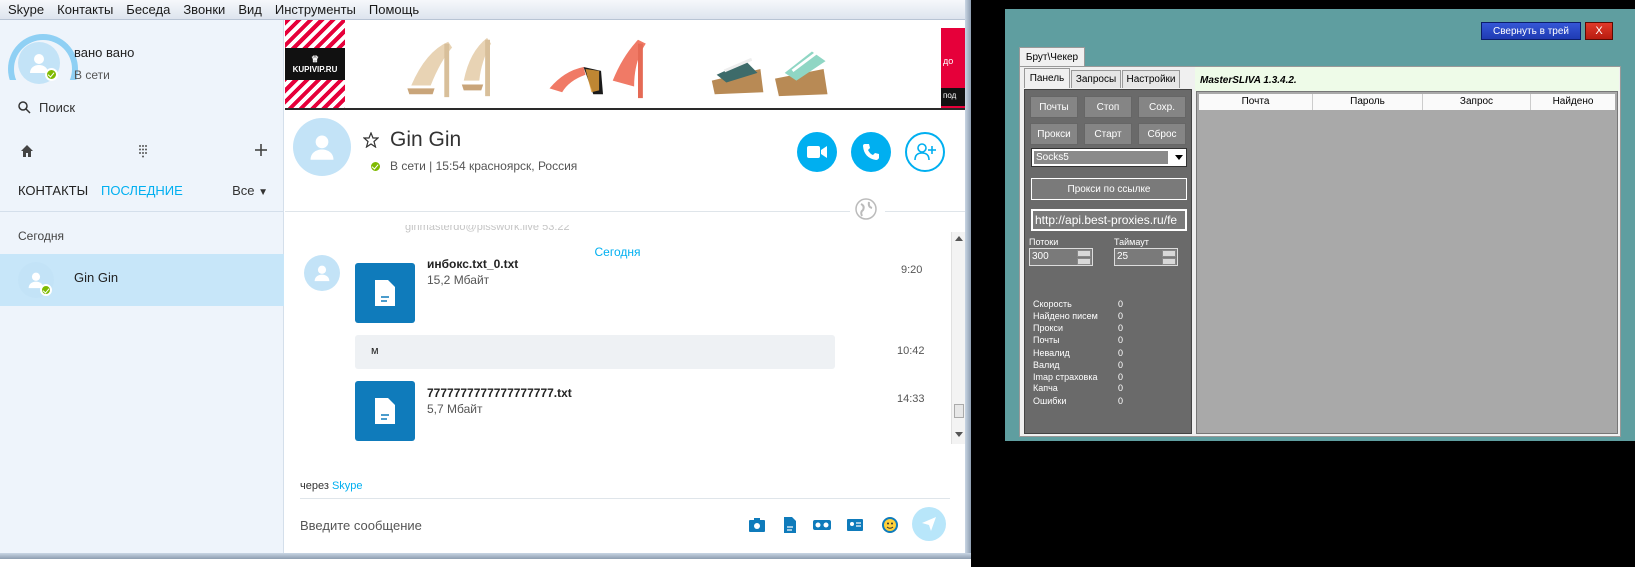 This screenshot has height=567, width=1635. What do you see at coordinates (26, 9) in the screenshot?
I see `menu-skype: Skype` at bounding box center [26, 9].